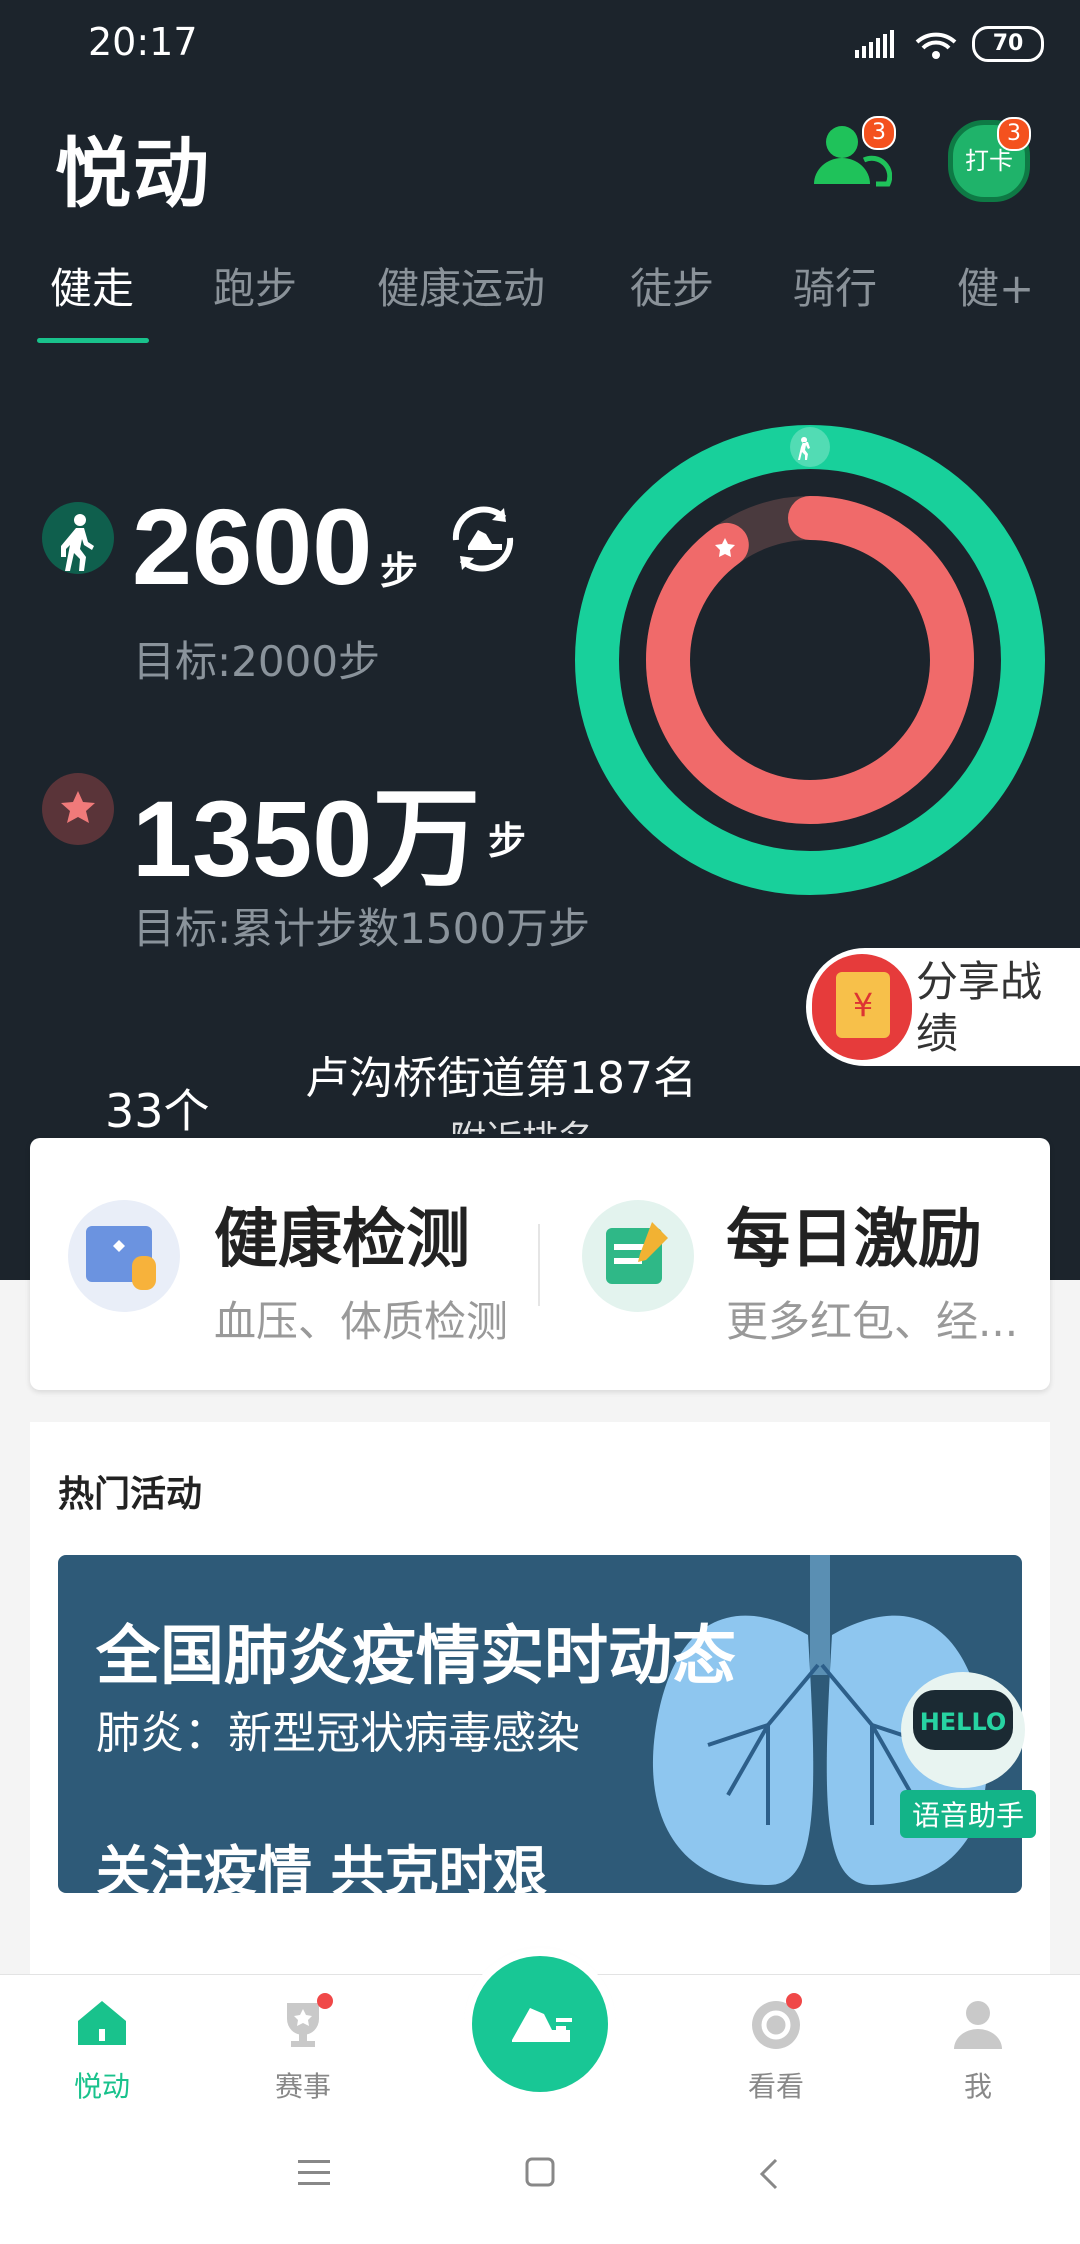  What do you see at coordinates (362, 928) in the screenshot?
I see `total-steps-goal: 目标:累计步数1500万步` at bounding box center [362, 928].